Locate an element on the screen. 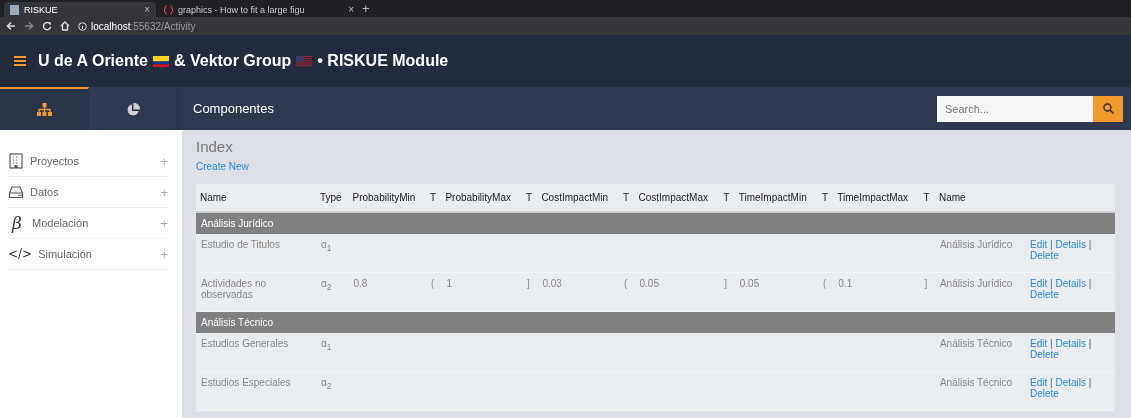 This screenshot has width=1131, height=418. search-icon is located at coordinates (1108, 108).